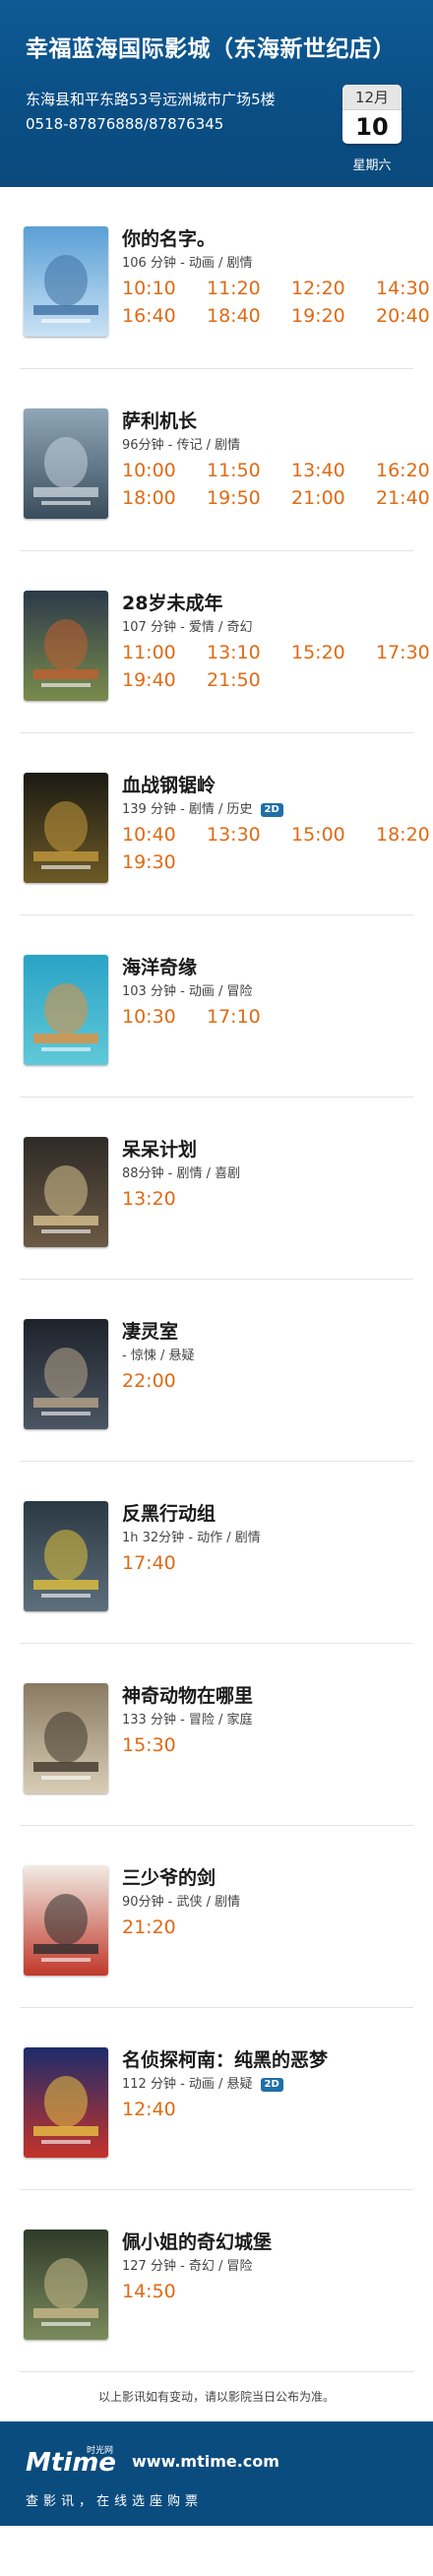  I want to click on showtime: 11:00, so click(165, 655).